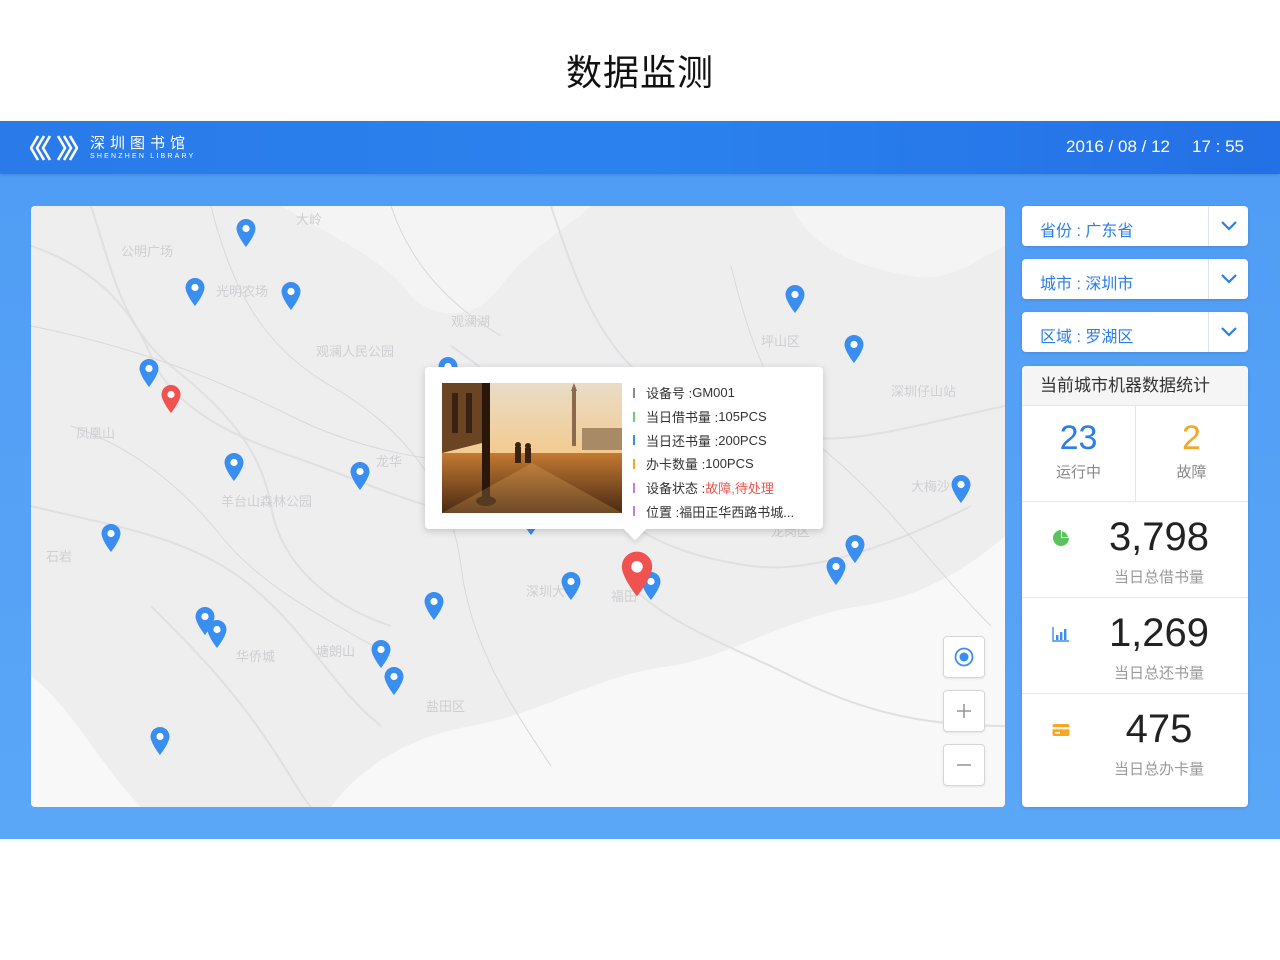 This screenshot has height=960, width=1280. I want to click on info-row-value: GM001, so click(713, 393).